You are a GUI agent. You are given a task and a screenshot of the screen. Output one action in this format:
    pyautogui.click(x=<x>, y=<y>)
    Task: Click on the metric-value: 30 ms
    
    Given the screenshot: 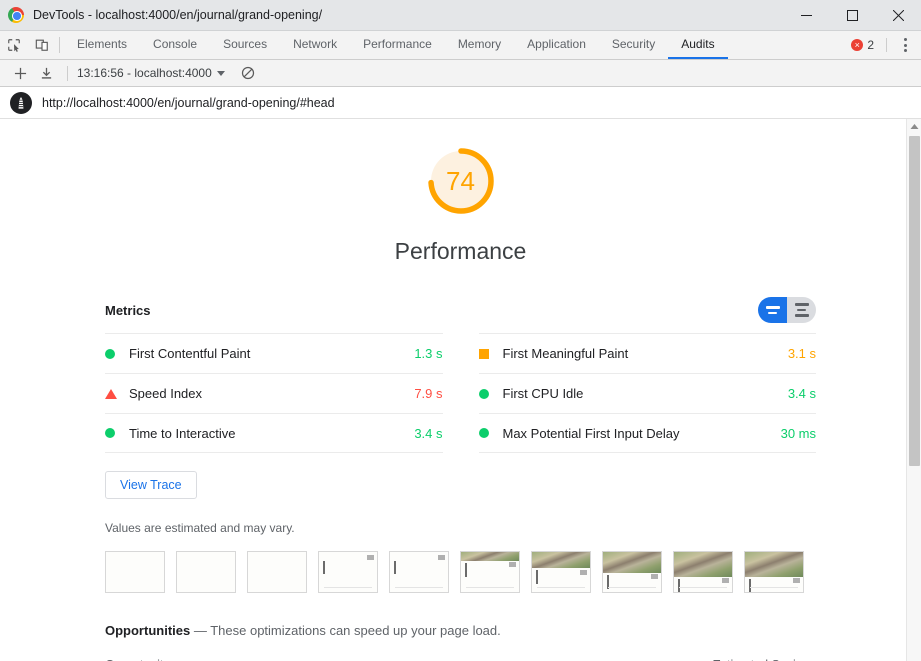 What is the action you would take?
    pyautogui.click(x=798, y=433)
    